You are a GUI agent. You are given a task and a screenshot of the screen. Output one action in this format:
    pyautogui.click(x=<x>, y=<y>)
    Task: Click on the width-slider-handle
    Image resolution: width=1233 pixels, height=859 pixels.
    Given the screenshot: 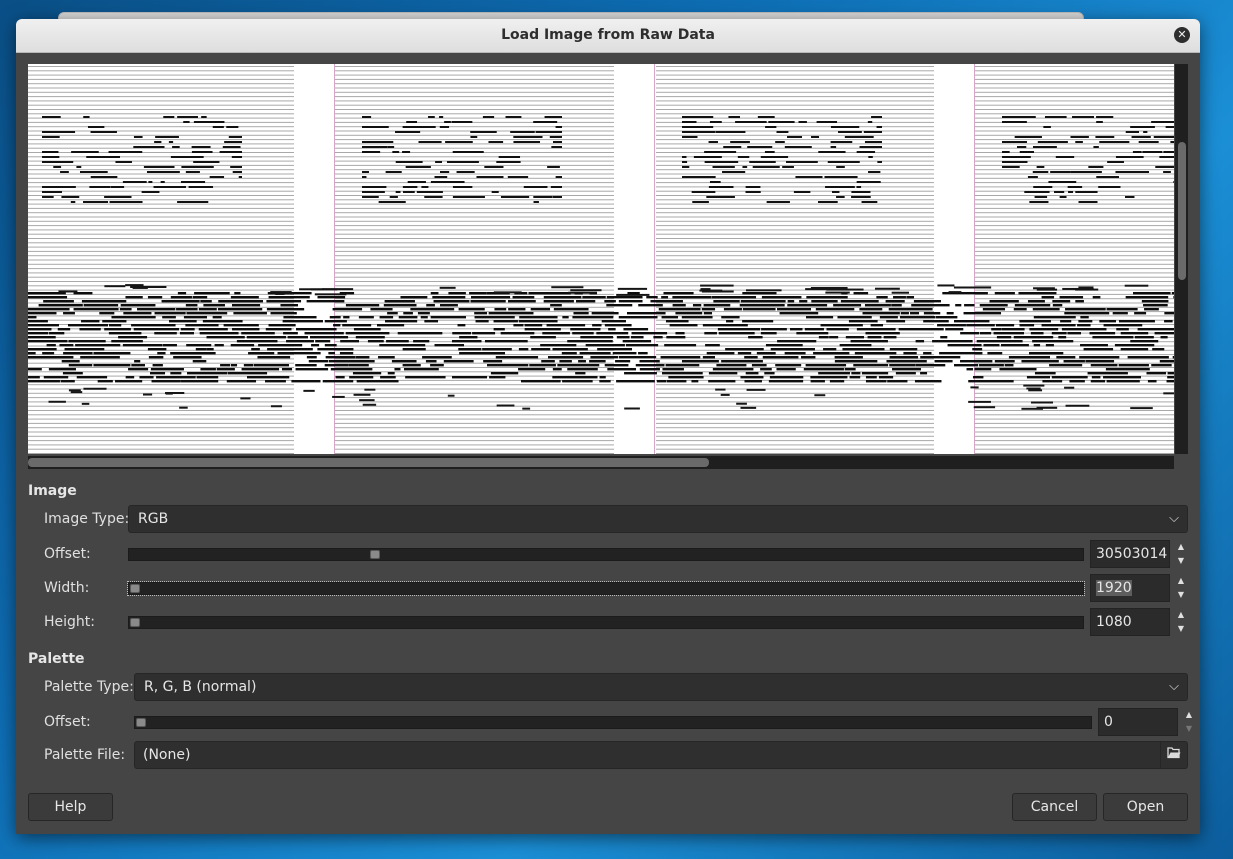 What is the action you would take?
    pyautogui.click(x=135, y=588)
    